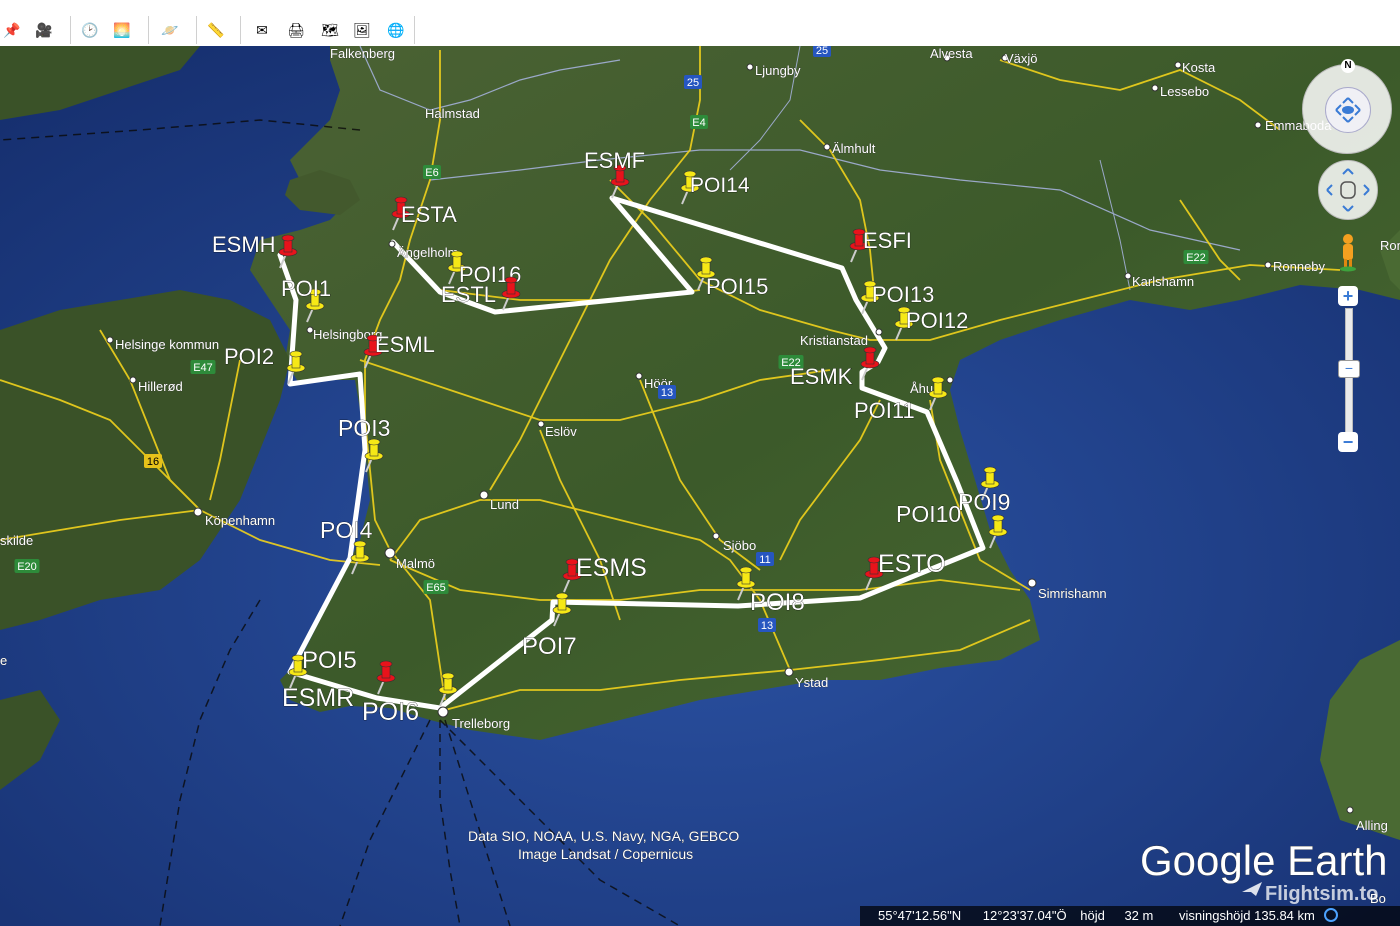 This screenshot has width=1400, height=926. What do you see at coordinates (1246, 915) in the screenshot?
I see `eye-altitude-readout: visningshöjd 135.84 km` at bounding box center [1246, 915].